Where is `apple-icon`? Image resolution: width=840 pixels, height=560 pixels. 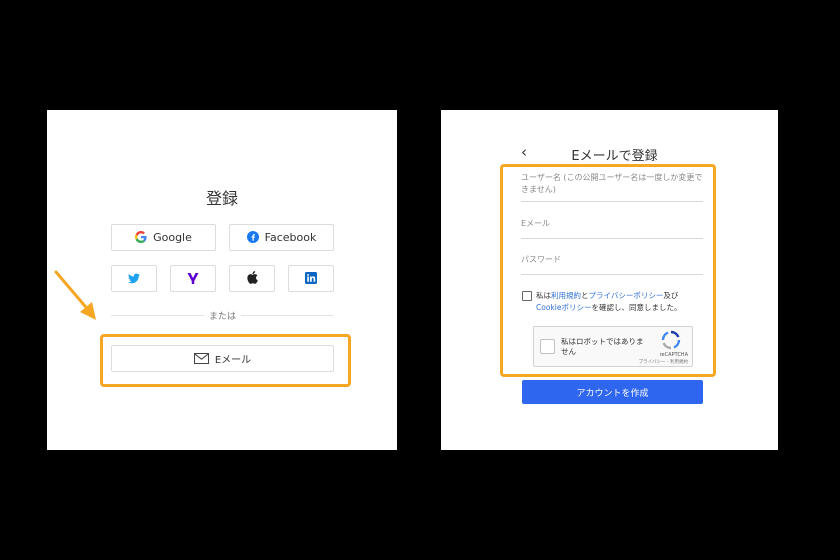
apple-icon is located at coordinates (252, 278).